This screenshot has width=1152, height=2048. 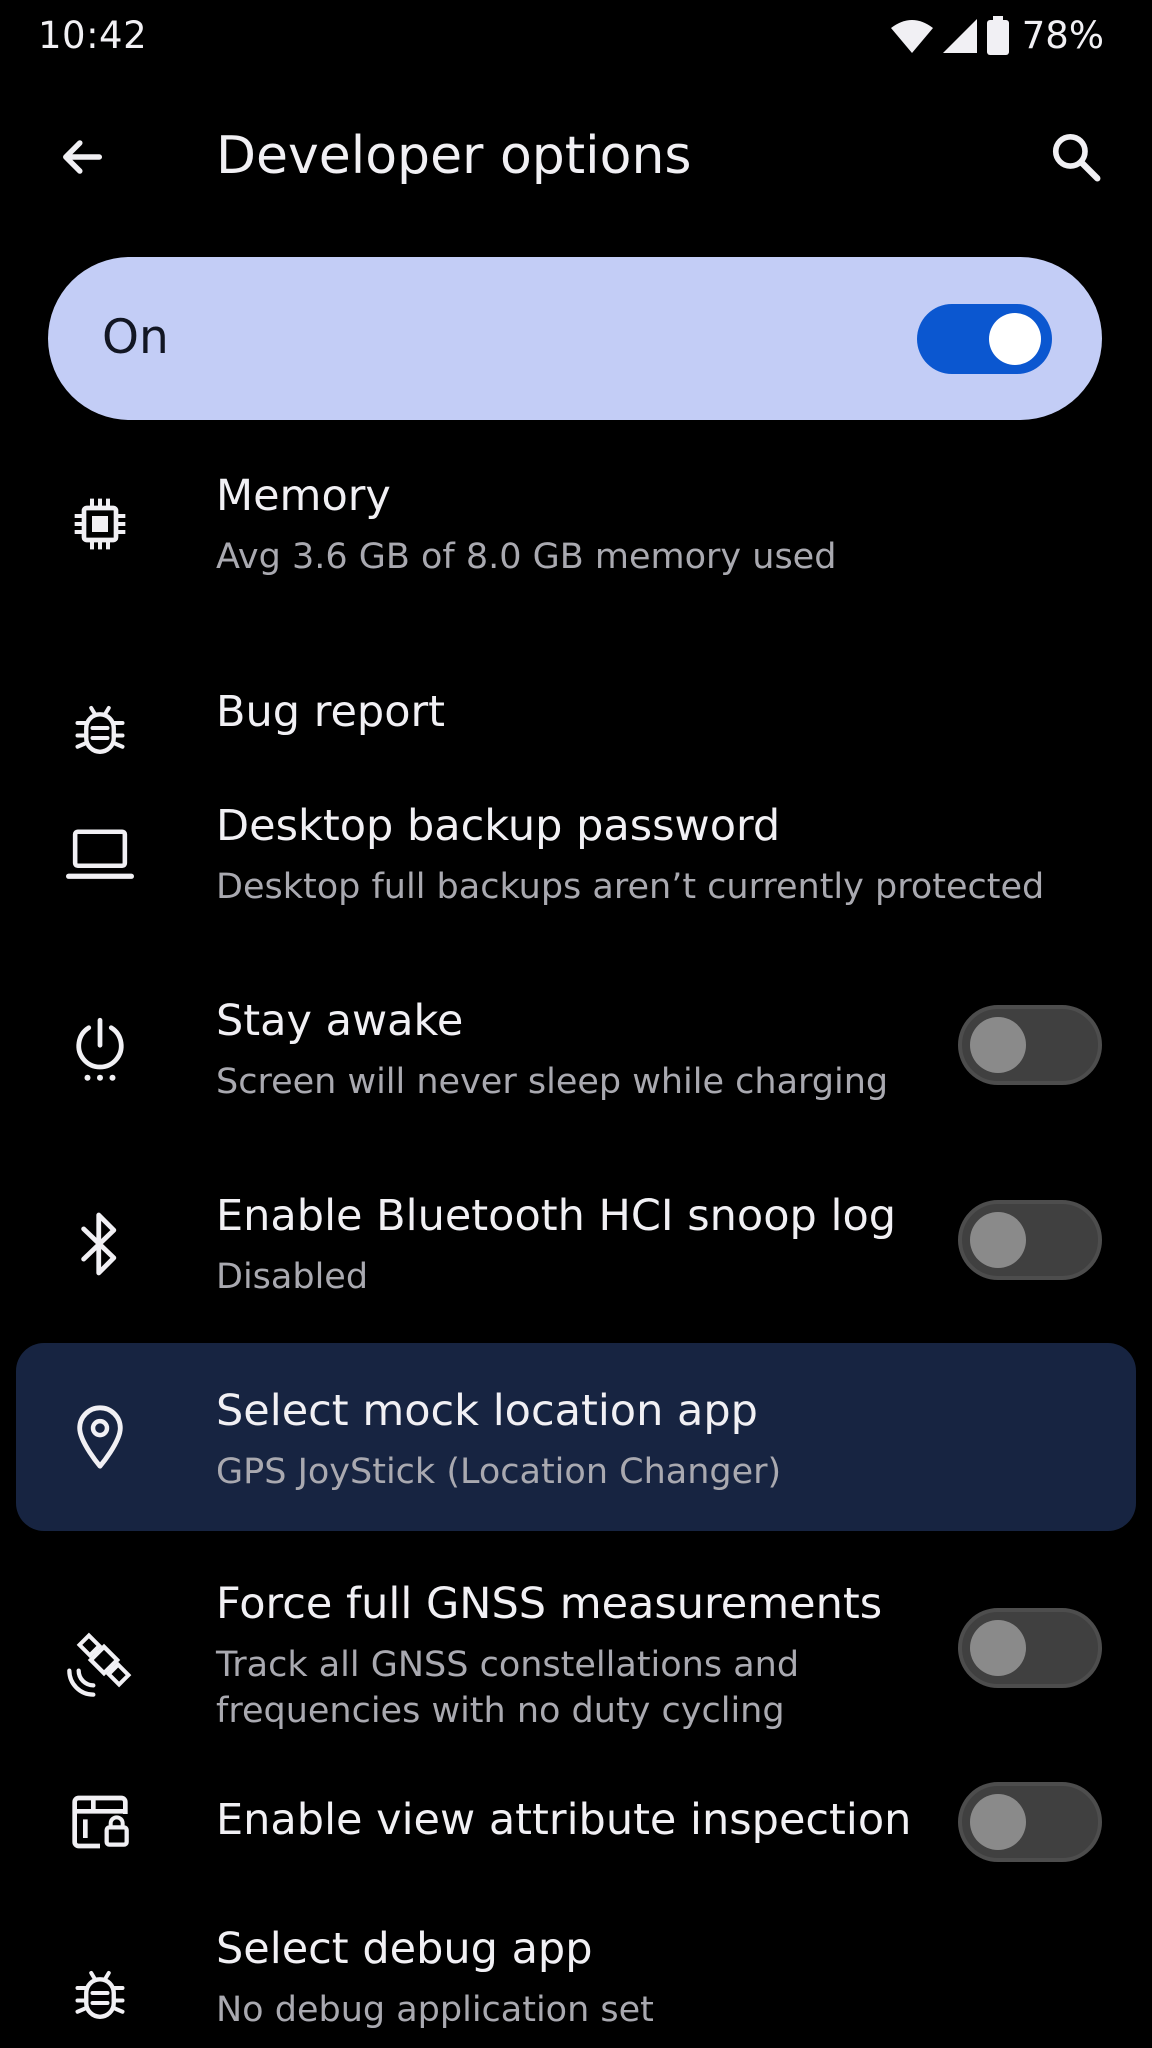 I want to click on setting-subtitle: GPS JoyStick (Location Changer), so click(x=499, y=1472).